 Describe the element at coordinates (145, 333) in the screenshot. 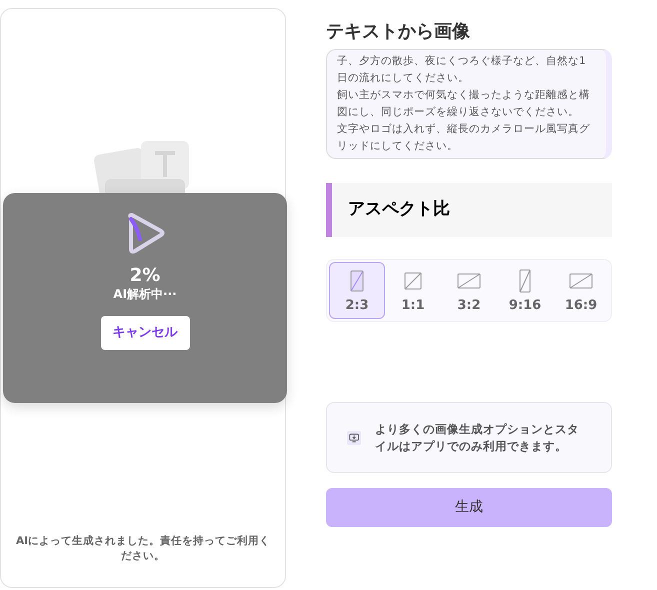

I see `cancel-button: キャンセル` at that location.